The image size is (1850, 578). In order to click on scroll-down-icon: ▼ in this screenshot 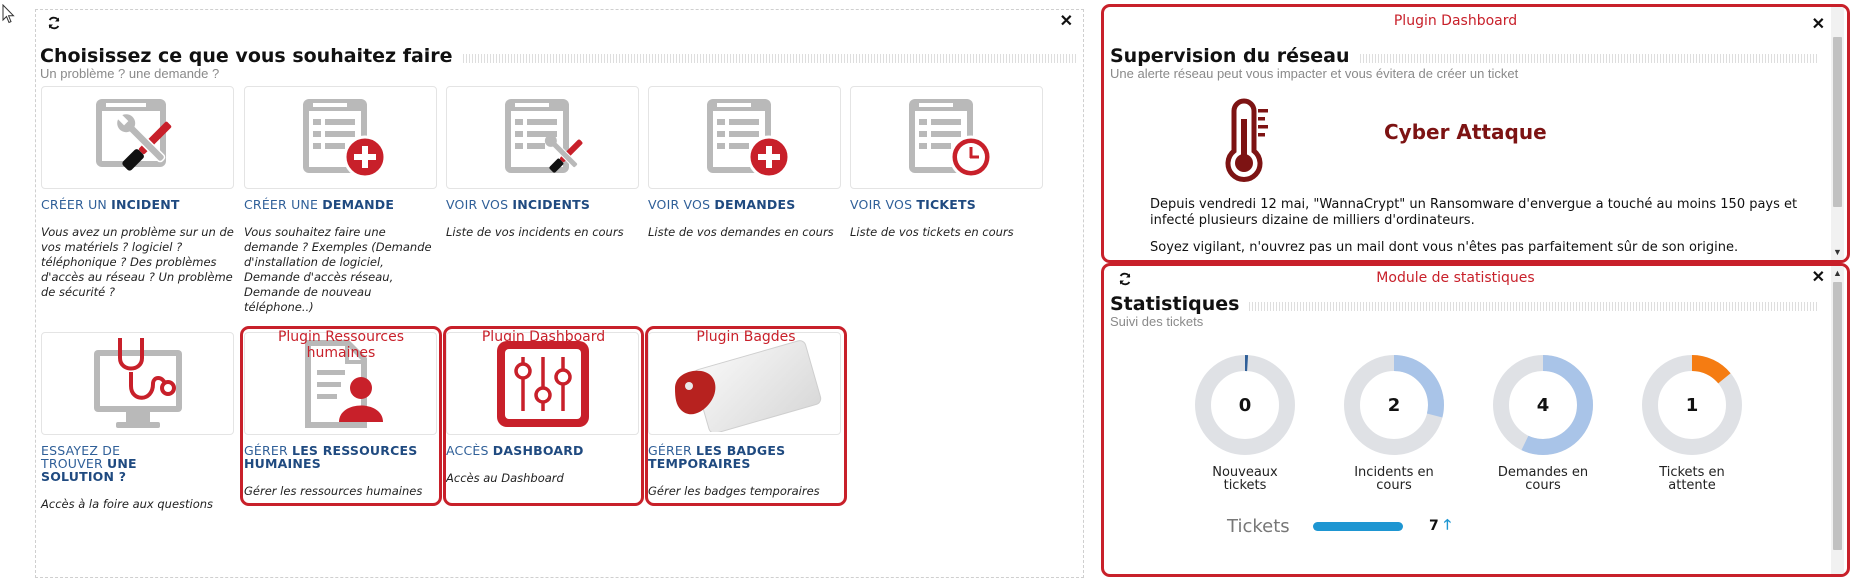, I will do `click(1837, 252)`.